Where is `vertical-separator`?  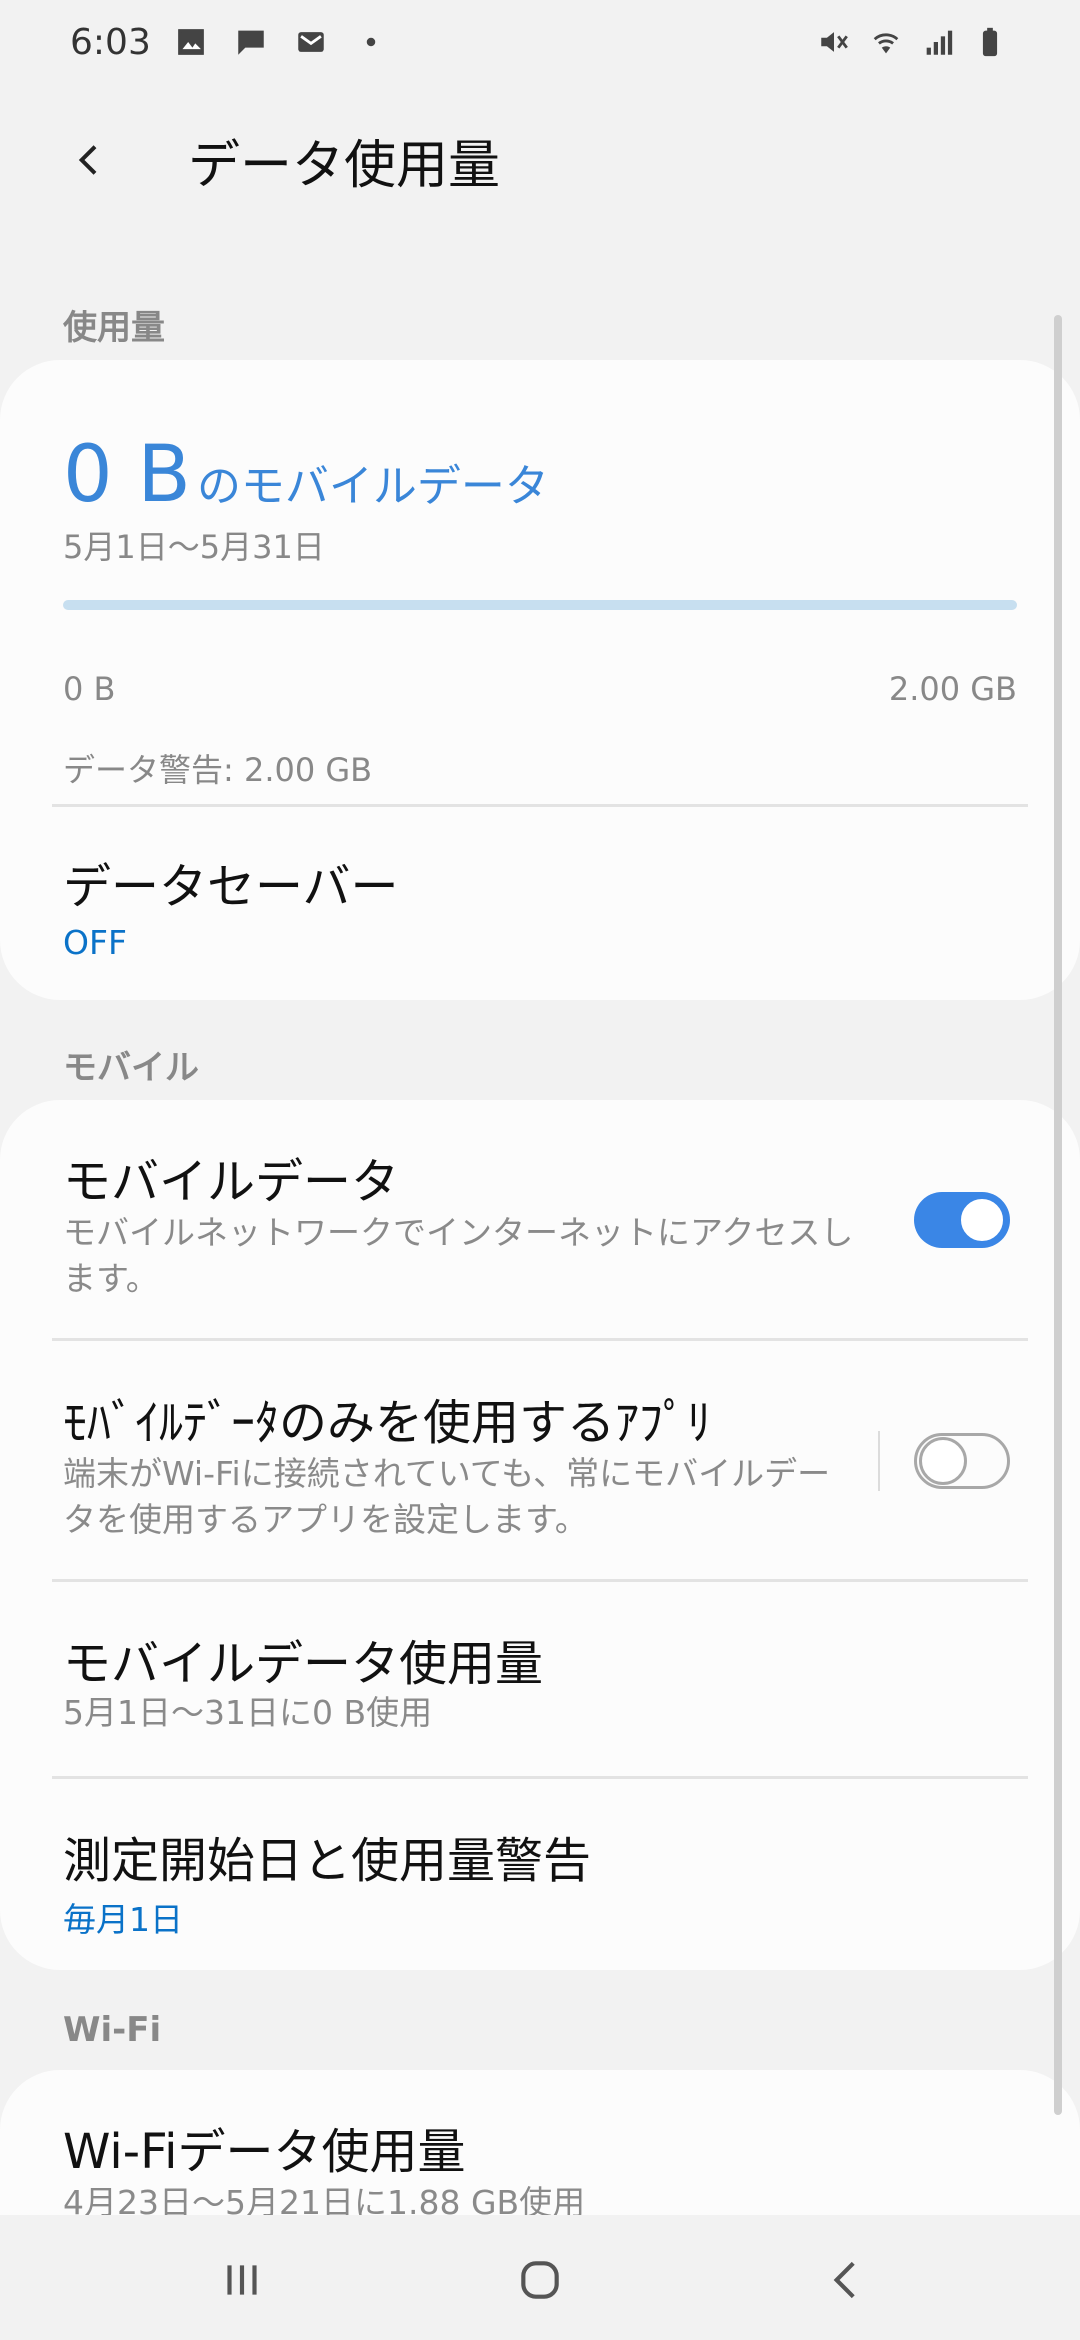
vertical-separator is located at coordinates (879, 1461).